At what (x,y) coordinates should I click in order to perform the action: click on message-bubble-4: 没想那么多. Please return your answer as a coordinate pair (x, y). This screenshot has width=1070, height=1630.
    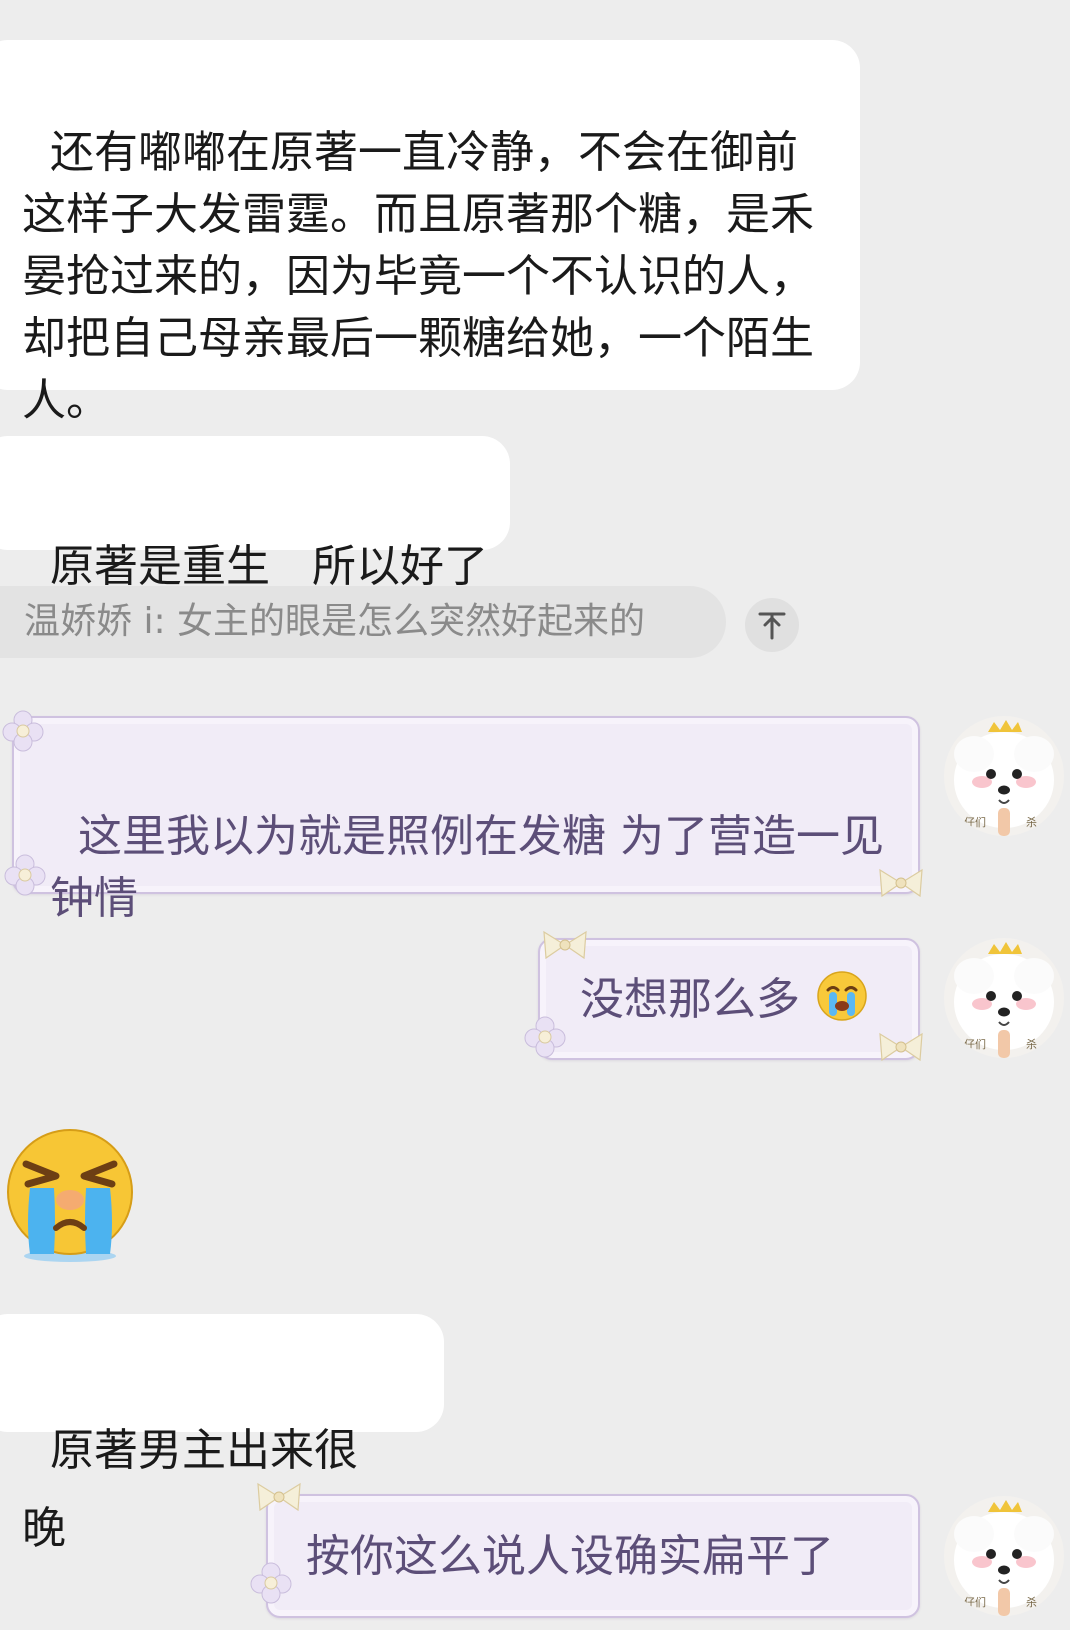
    Looking at the image, I should click on (729, 999).